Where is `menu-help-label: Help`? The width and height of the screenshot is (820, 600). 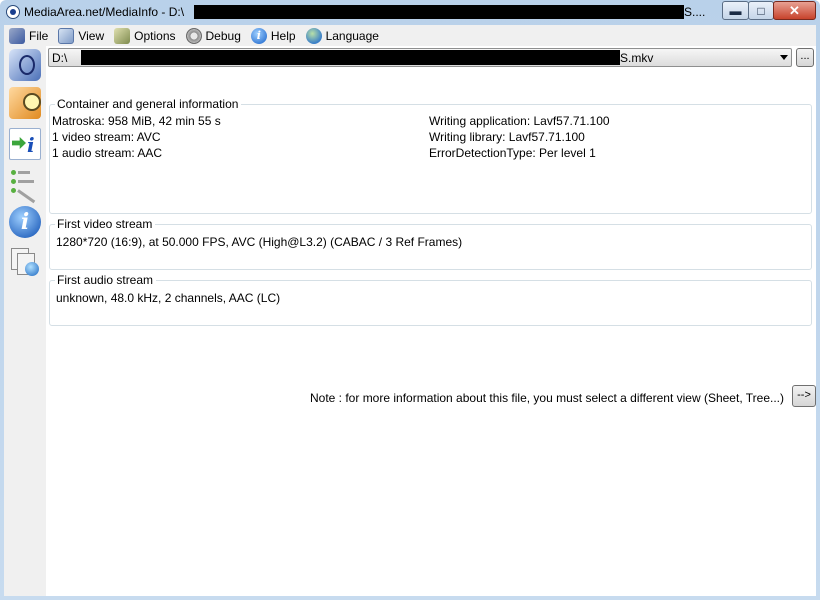
menu-help-label: Help is located at coordinates (283, 35).